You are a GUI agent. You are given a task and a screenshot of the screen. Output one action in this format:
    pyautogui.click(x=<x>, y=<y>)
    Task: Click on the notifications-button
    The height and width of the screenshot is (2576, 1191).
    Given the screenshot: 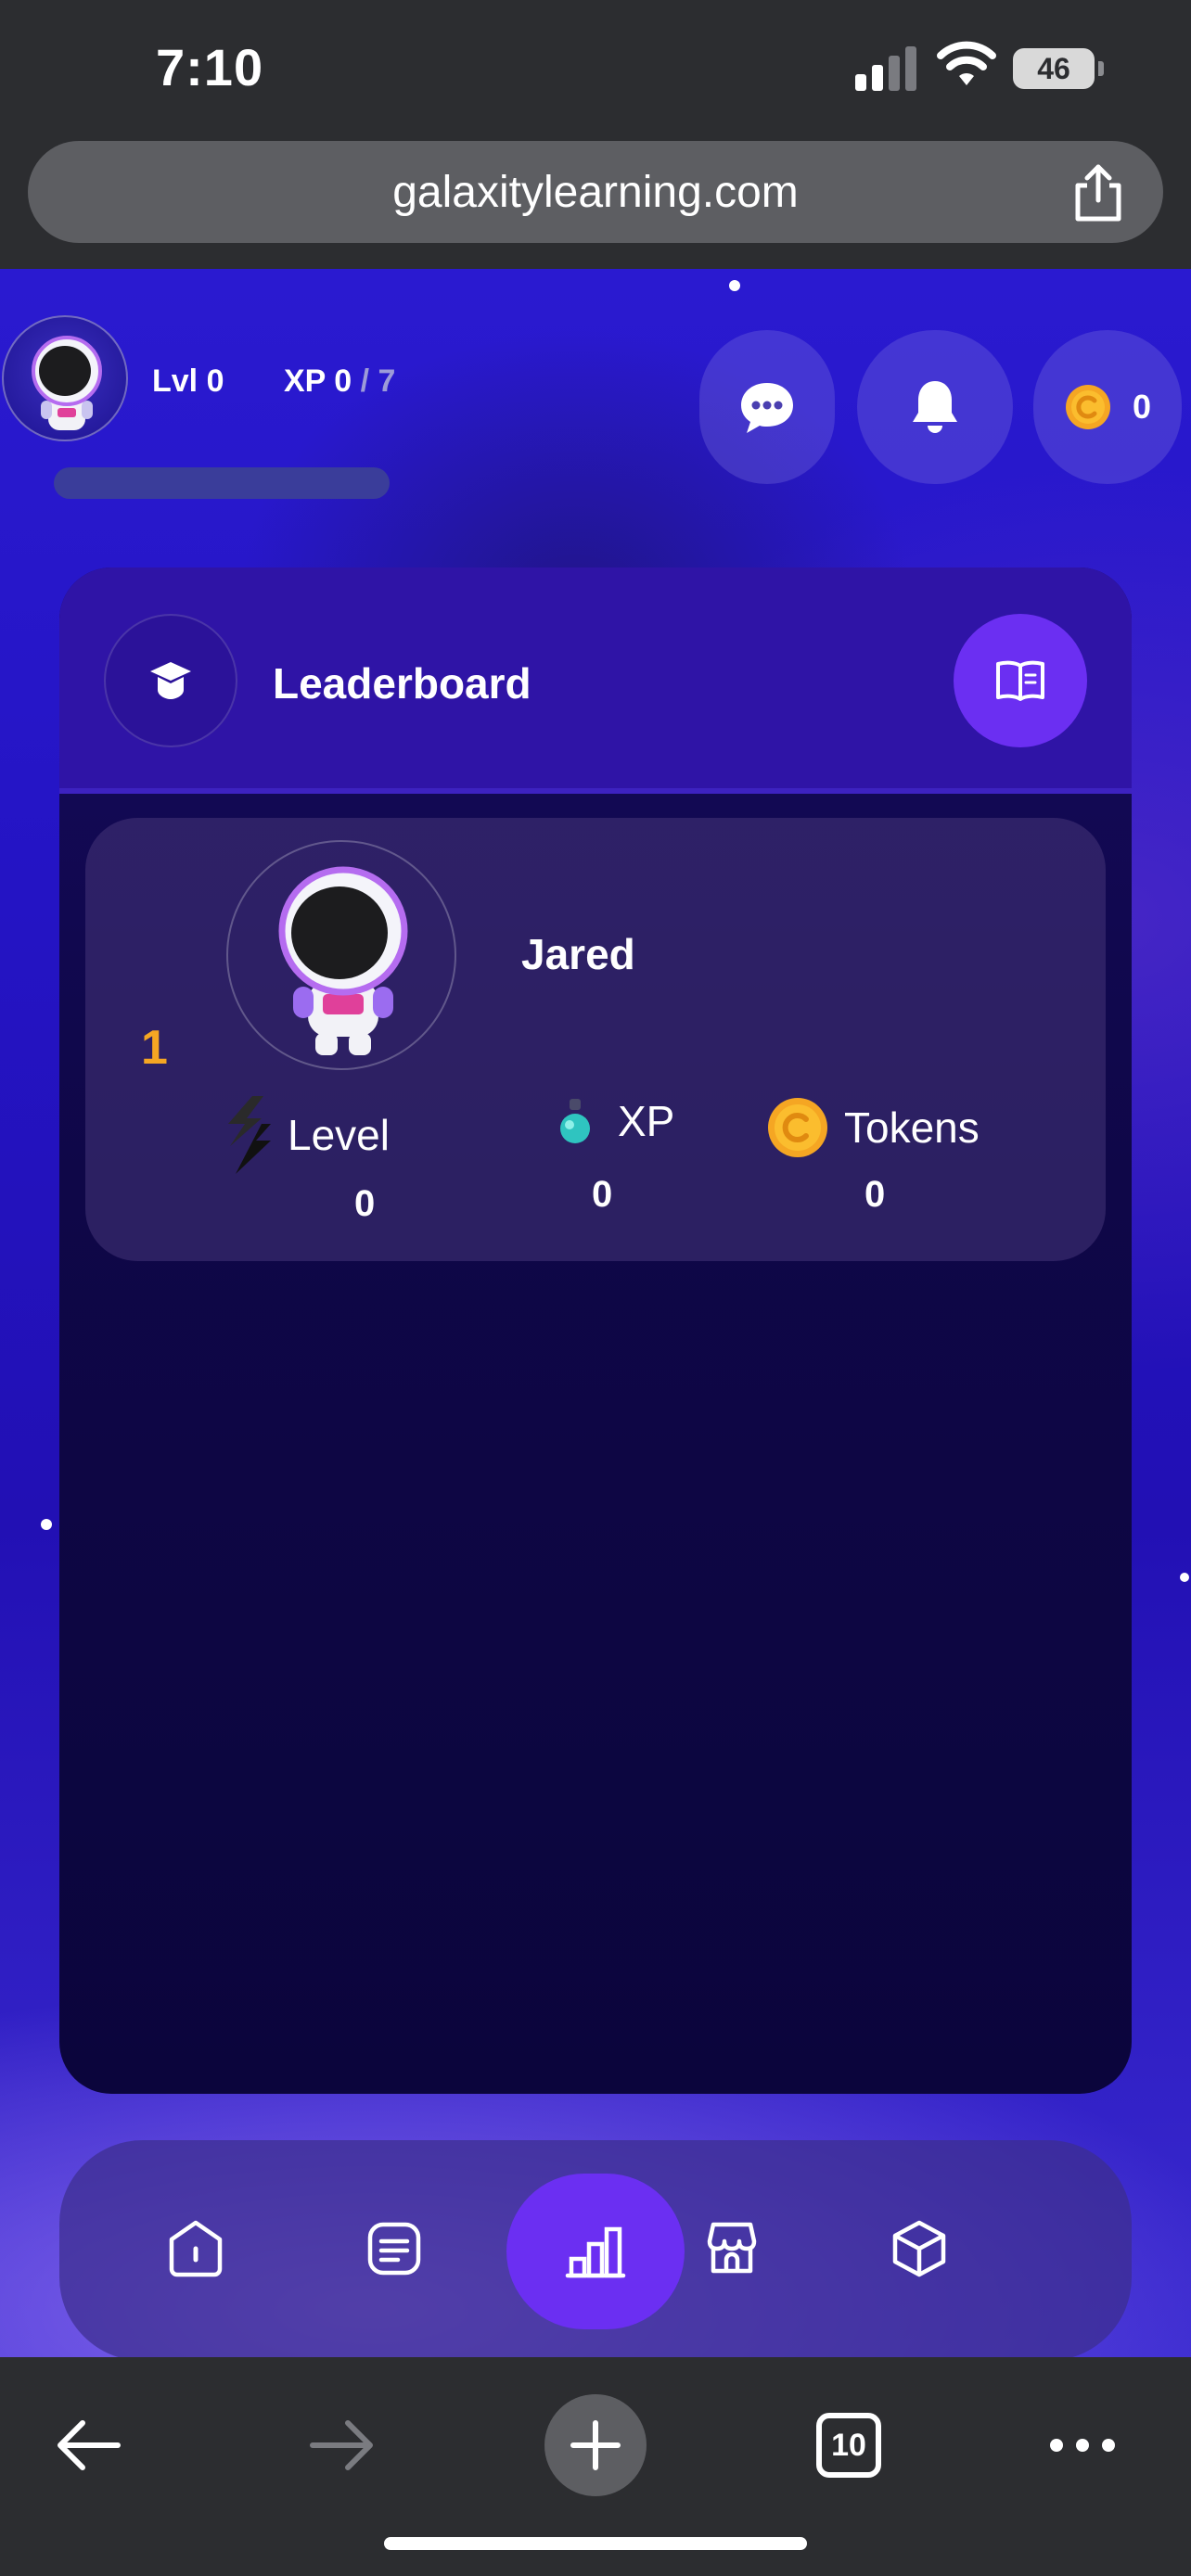 What is the action you would take?
    pyautogui.click(x=935, y=407)
    